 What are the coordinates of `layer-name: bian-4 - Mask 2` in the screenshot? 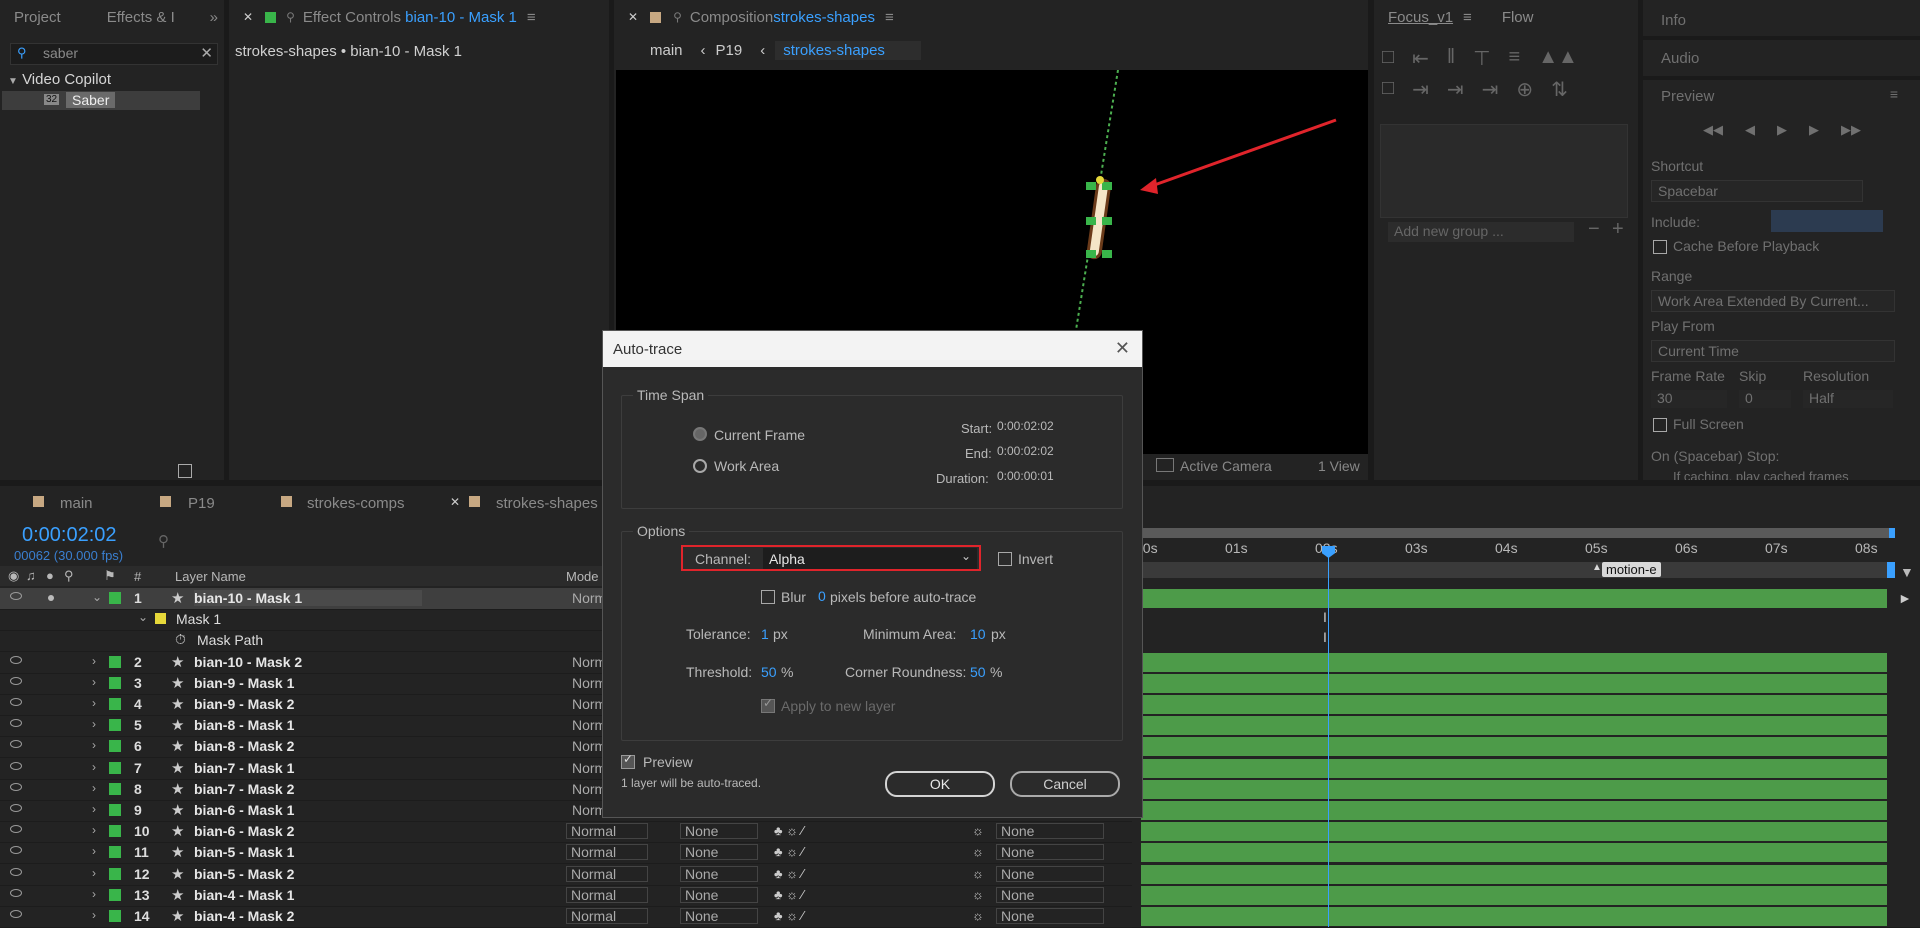 It's located at (244, 916).